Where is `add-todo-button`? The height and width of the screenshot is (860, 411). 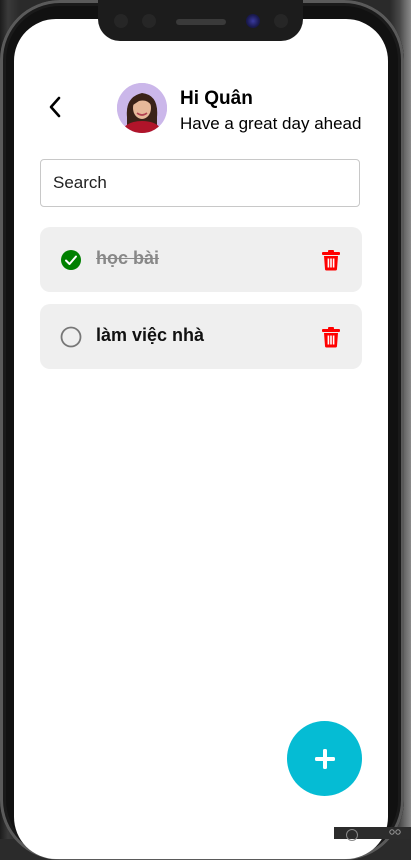 add-todo-button is located at coordinates (324, 758).